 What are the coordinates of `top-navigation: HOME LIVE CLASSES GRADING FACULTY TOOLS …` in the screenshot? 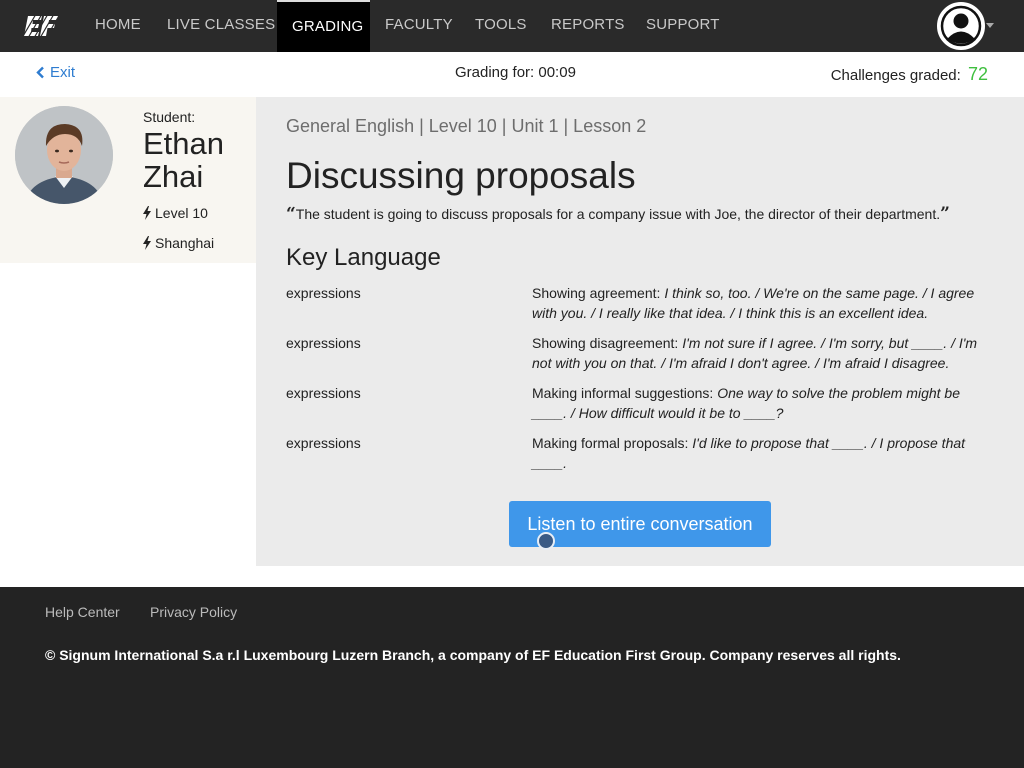 It's located at (512, 26).